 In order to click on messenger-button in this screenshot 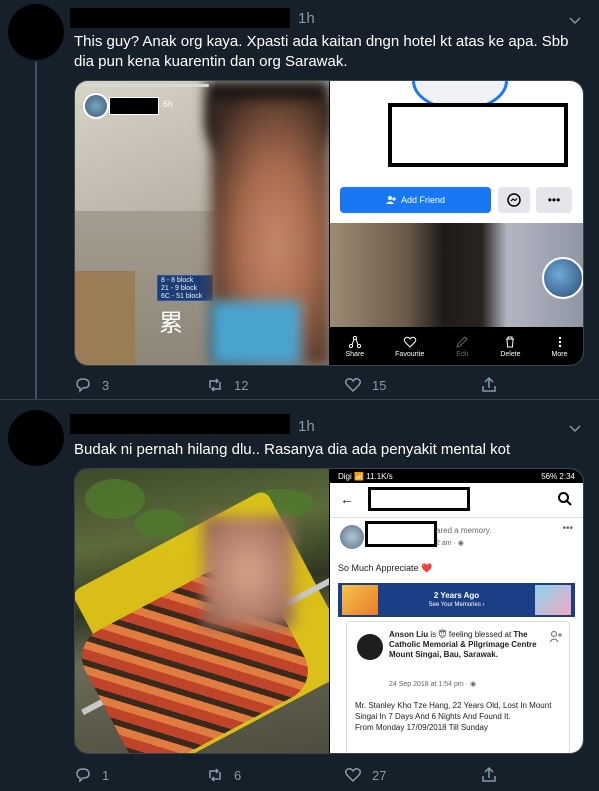, I will do `click(514, 200)`.